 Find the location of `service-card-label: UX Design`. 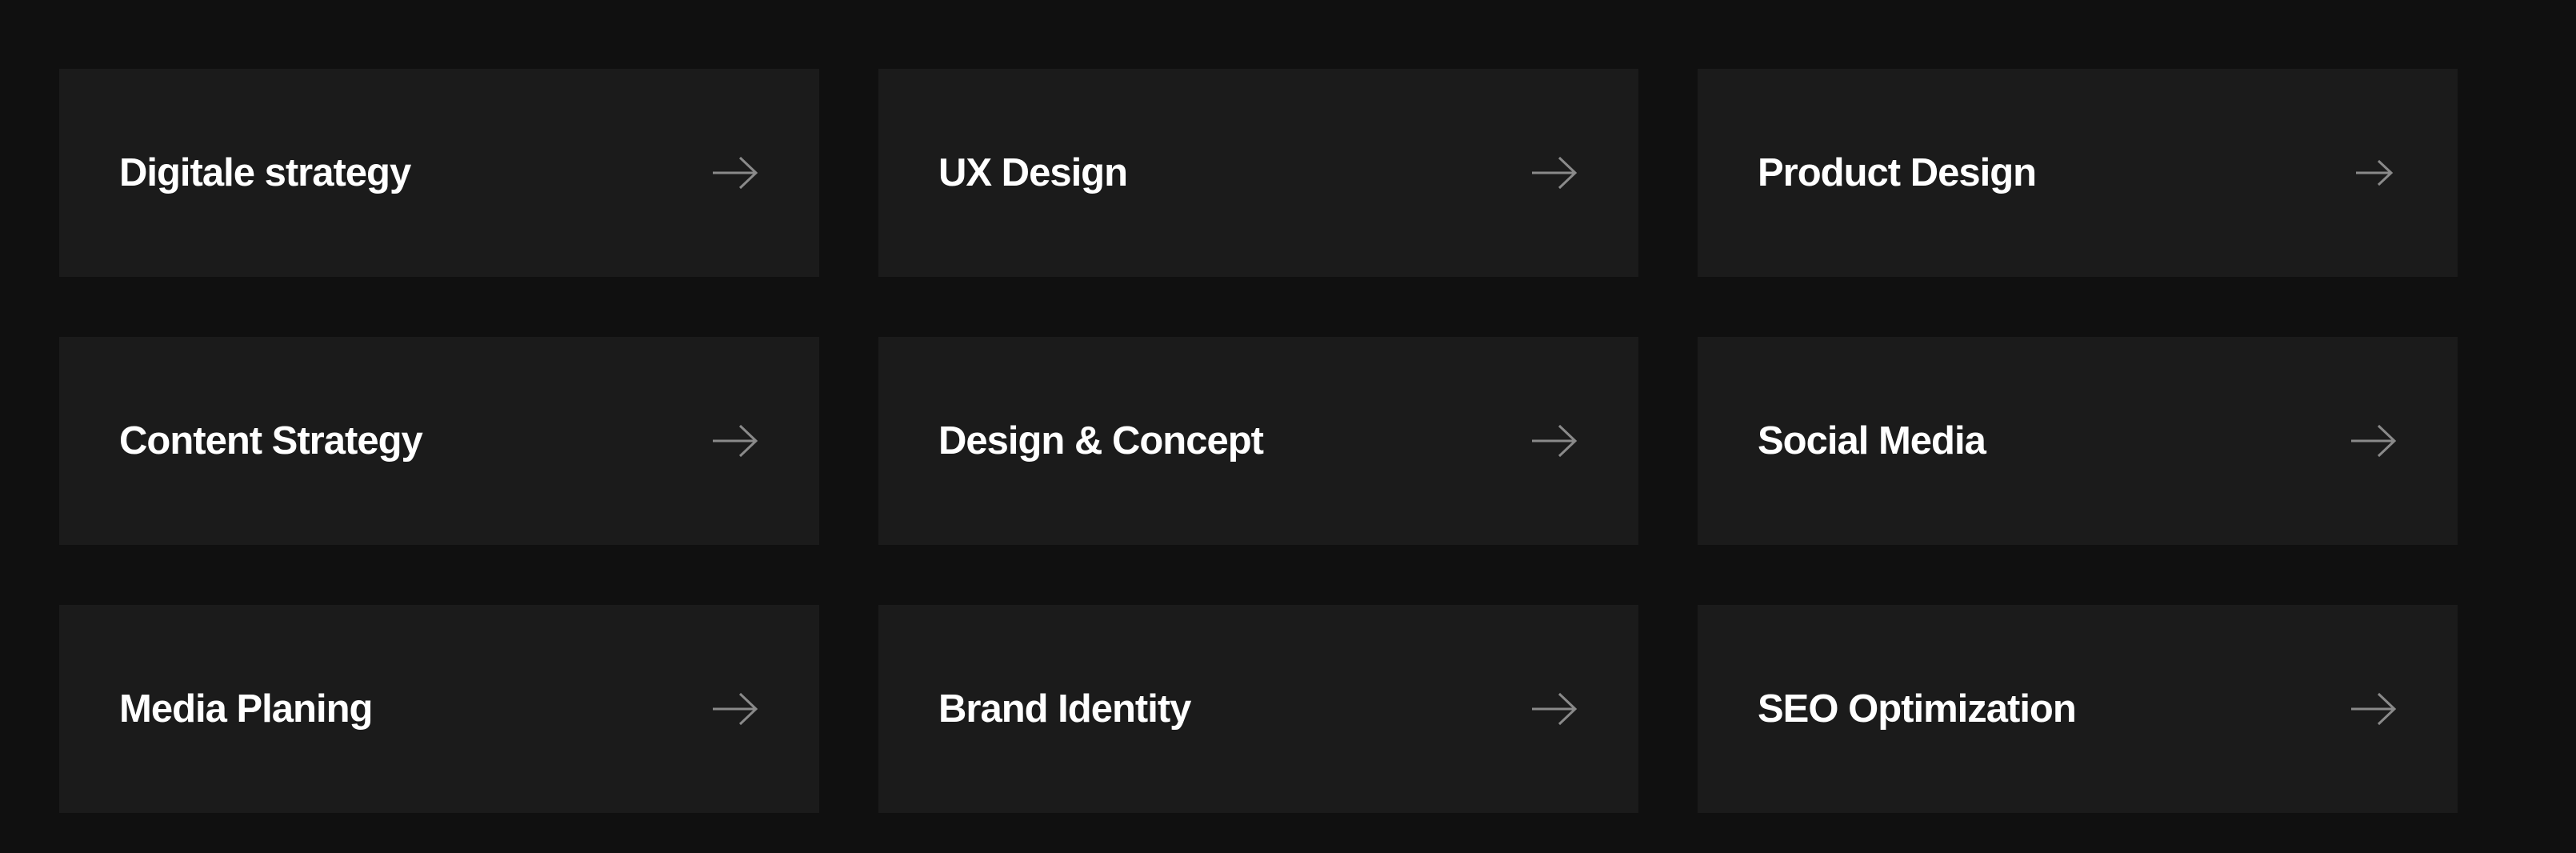

service-card-label: UX Design is located at coordinates (1033, 173).